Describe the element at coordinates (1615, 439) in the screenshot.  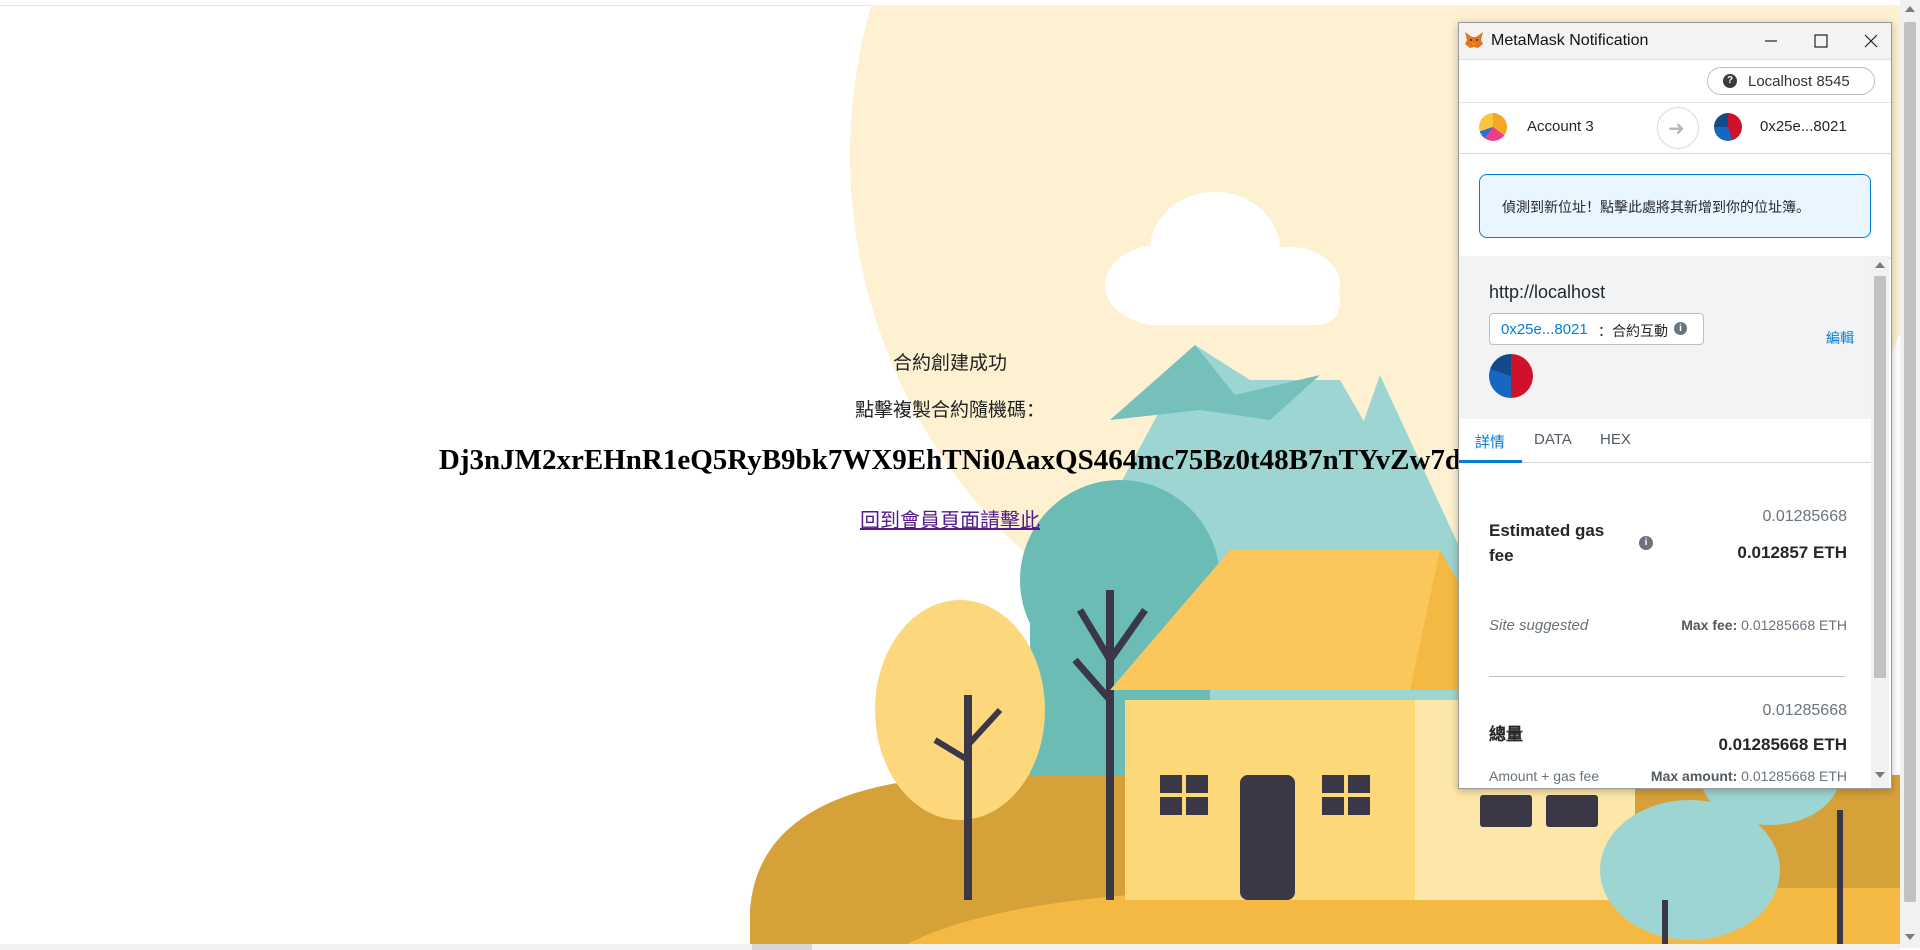
I see `tab-hex: HEX` at that location.